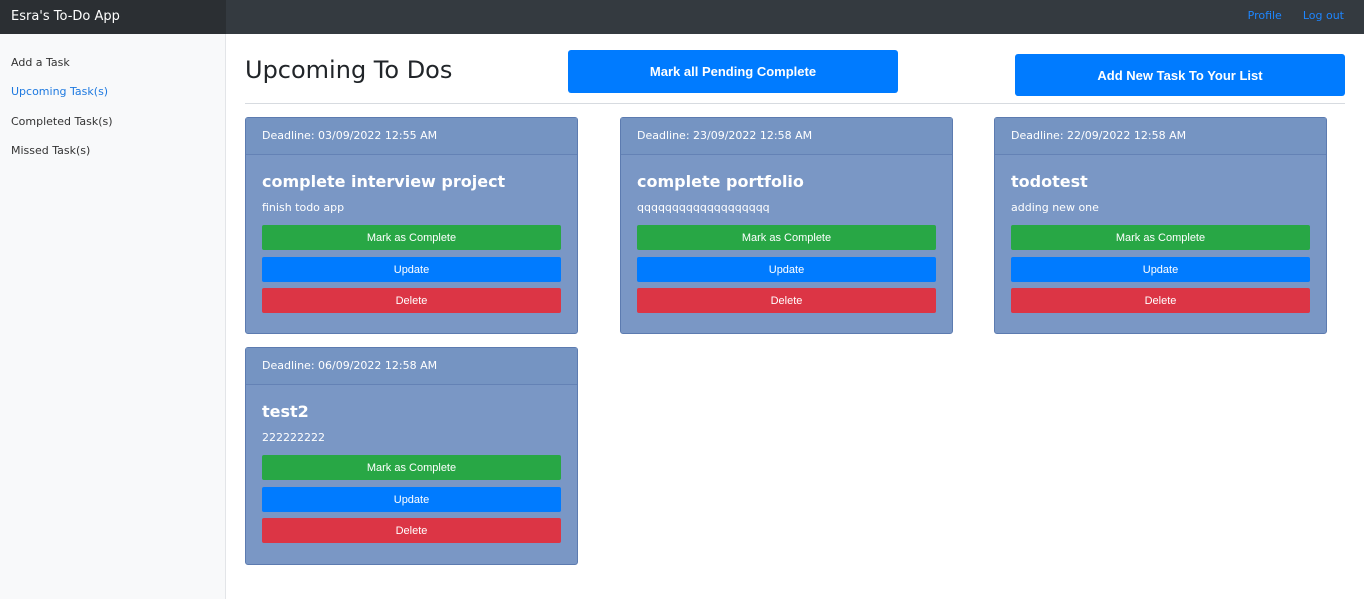  I want to click on page-title: Upcoming To Dos, so click(349, 70).